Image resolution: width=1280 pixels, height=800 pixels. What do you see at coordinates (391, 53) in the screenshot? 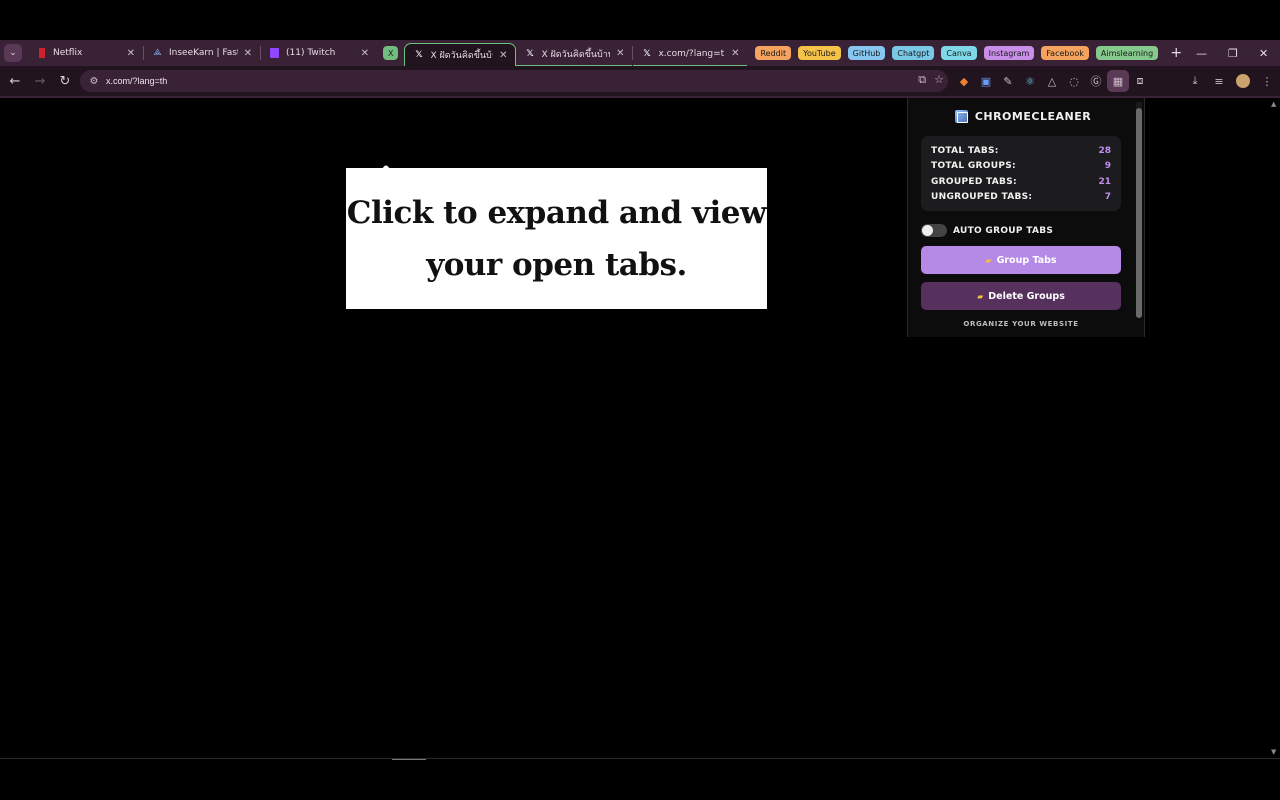
I see `tab-group-x: X` at bounding box center [391, 53].